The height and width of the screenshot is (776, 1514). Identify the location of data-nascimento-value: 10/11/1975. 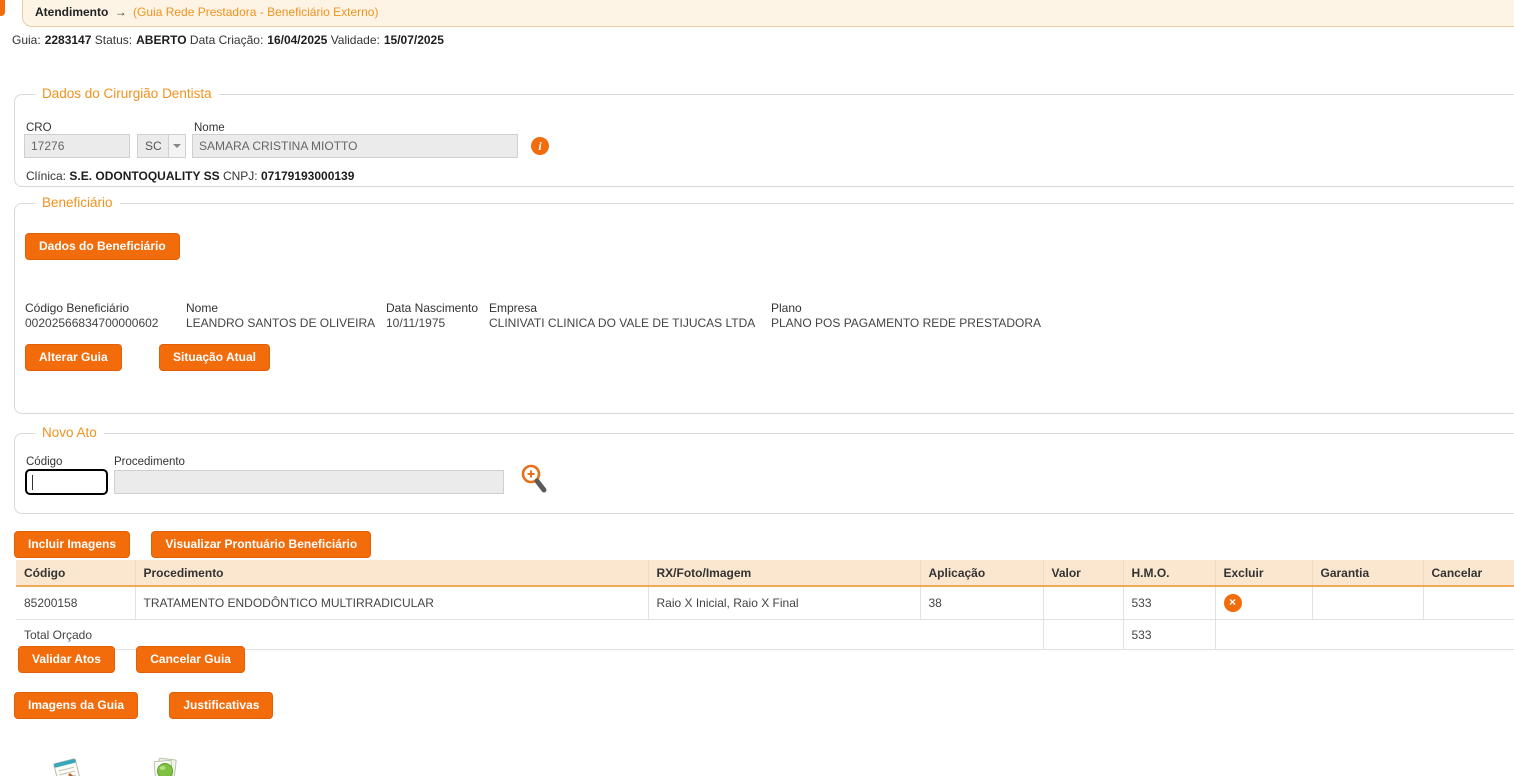
(416, 323).